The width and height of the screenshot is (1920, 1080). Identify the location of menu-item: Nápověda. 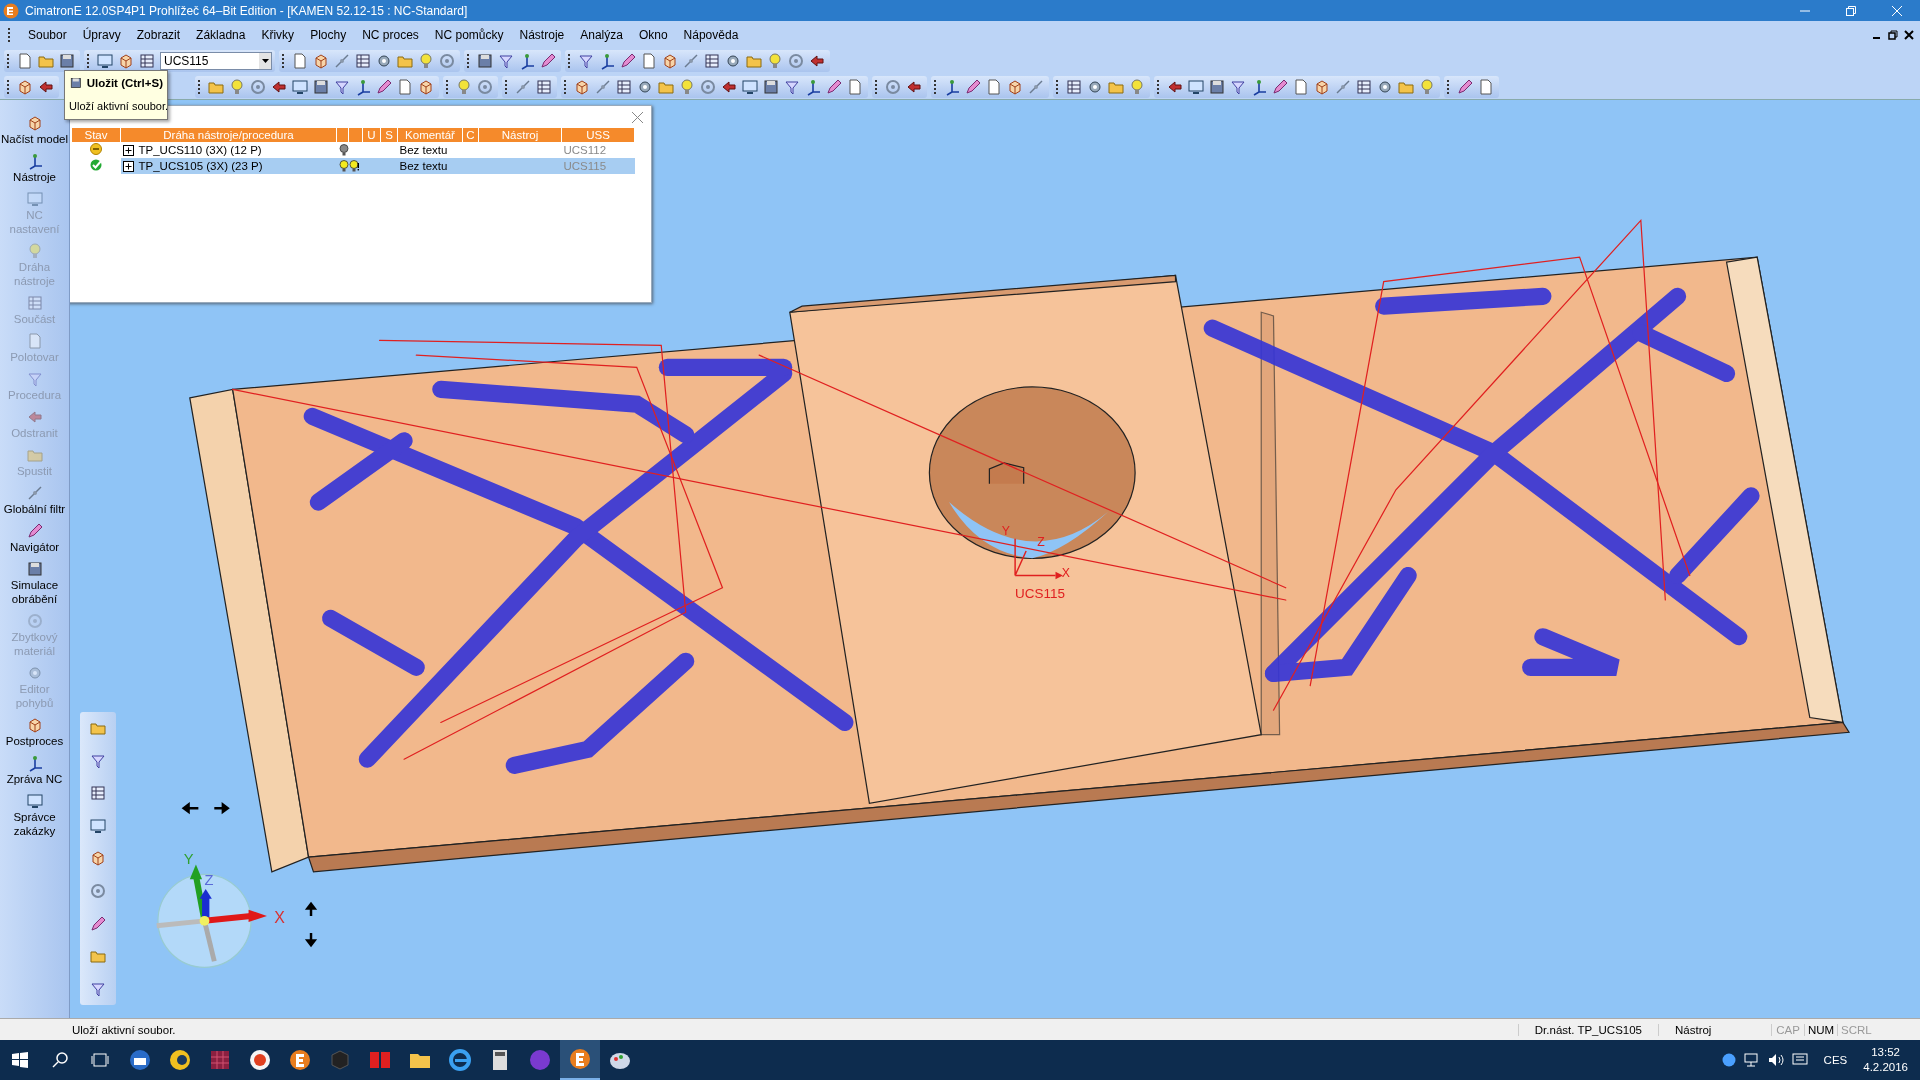
(711, 34).